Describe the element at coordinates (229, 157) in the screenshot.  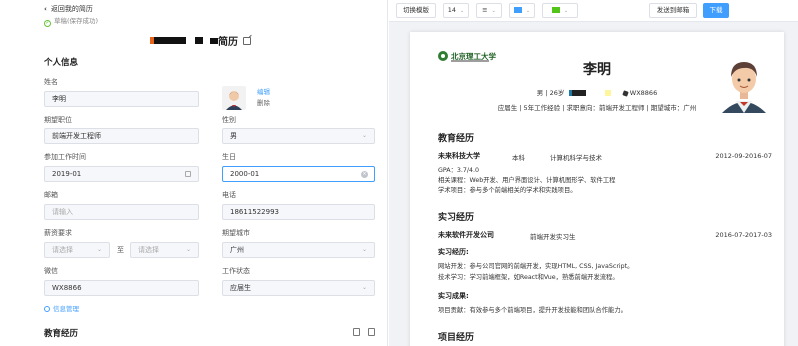
I see `birthday-label: 生日` at that location.